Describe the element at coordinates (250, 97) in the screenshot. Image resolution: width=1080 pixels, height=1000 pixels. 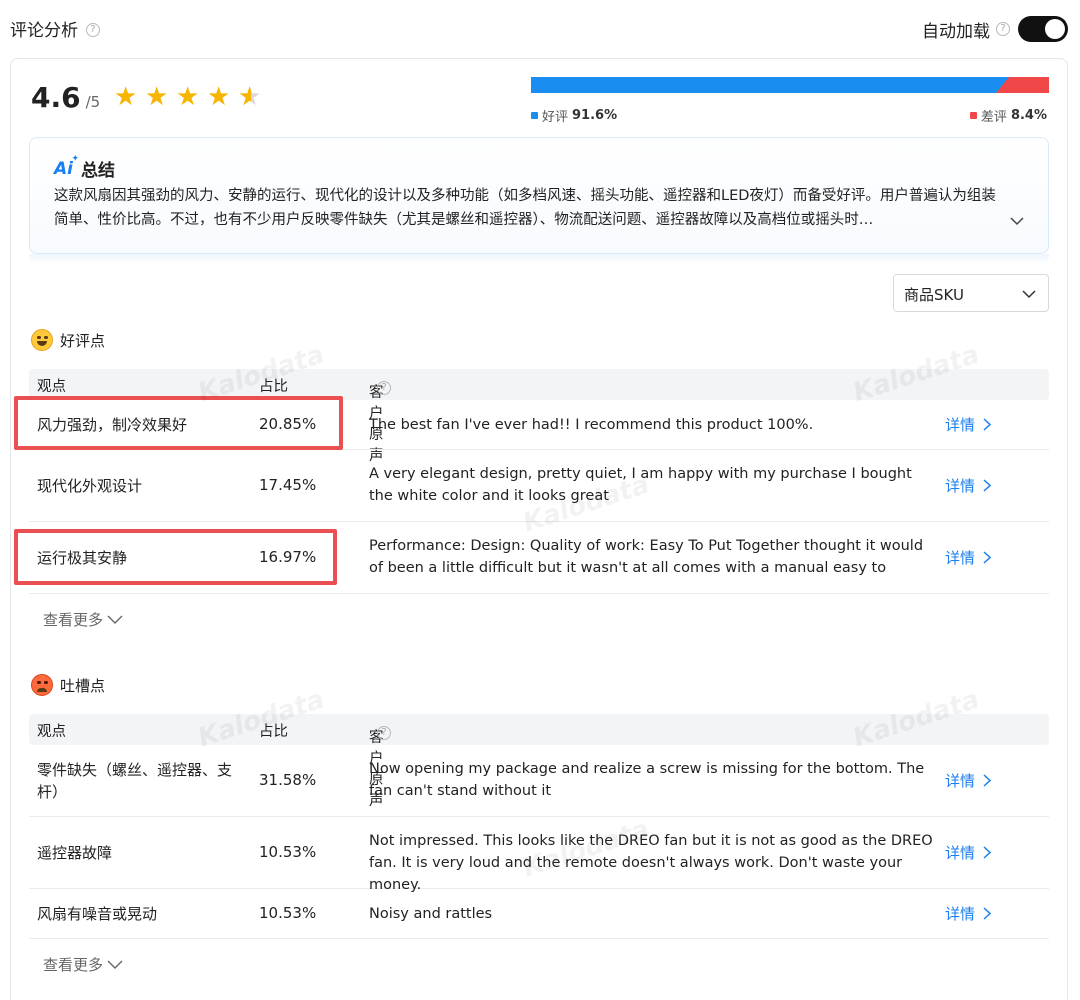
I see `star-icon: ★ ★` at that location.